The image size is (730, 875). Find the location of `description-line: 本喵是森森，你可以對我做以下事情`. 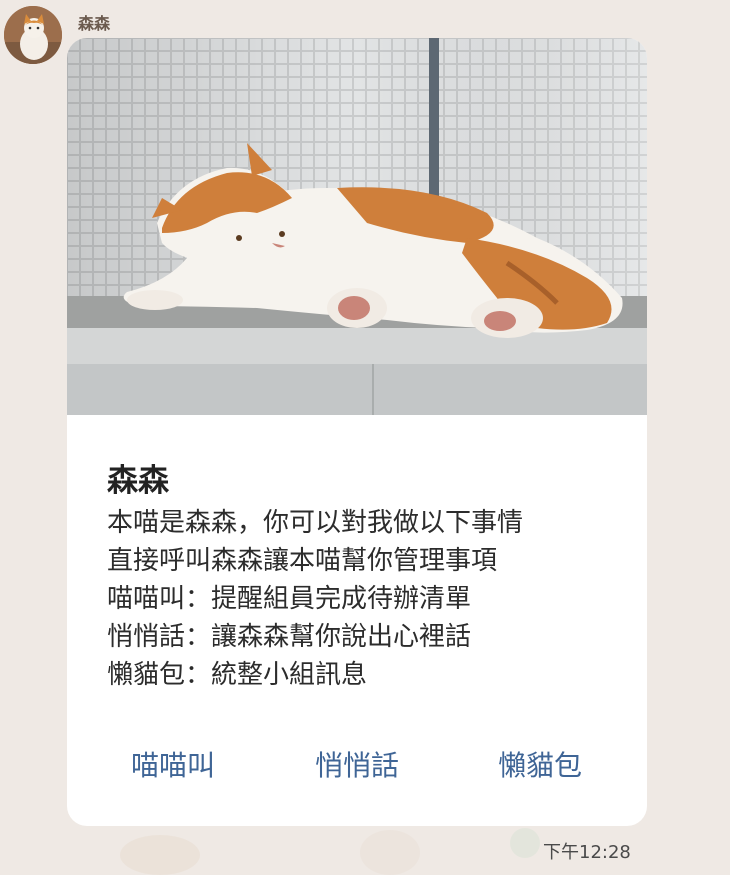

description-line: 本喵是森森，你可以對我做以下事情 is located at coordinates (315, 523).